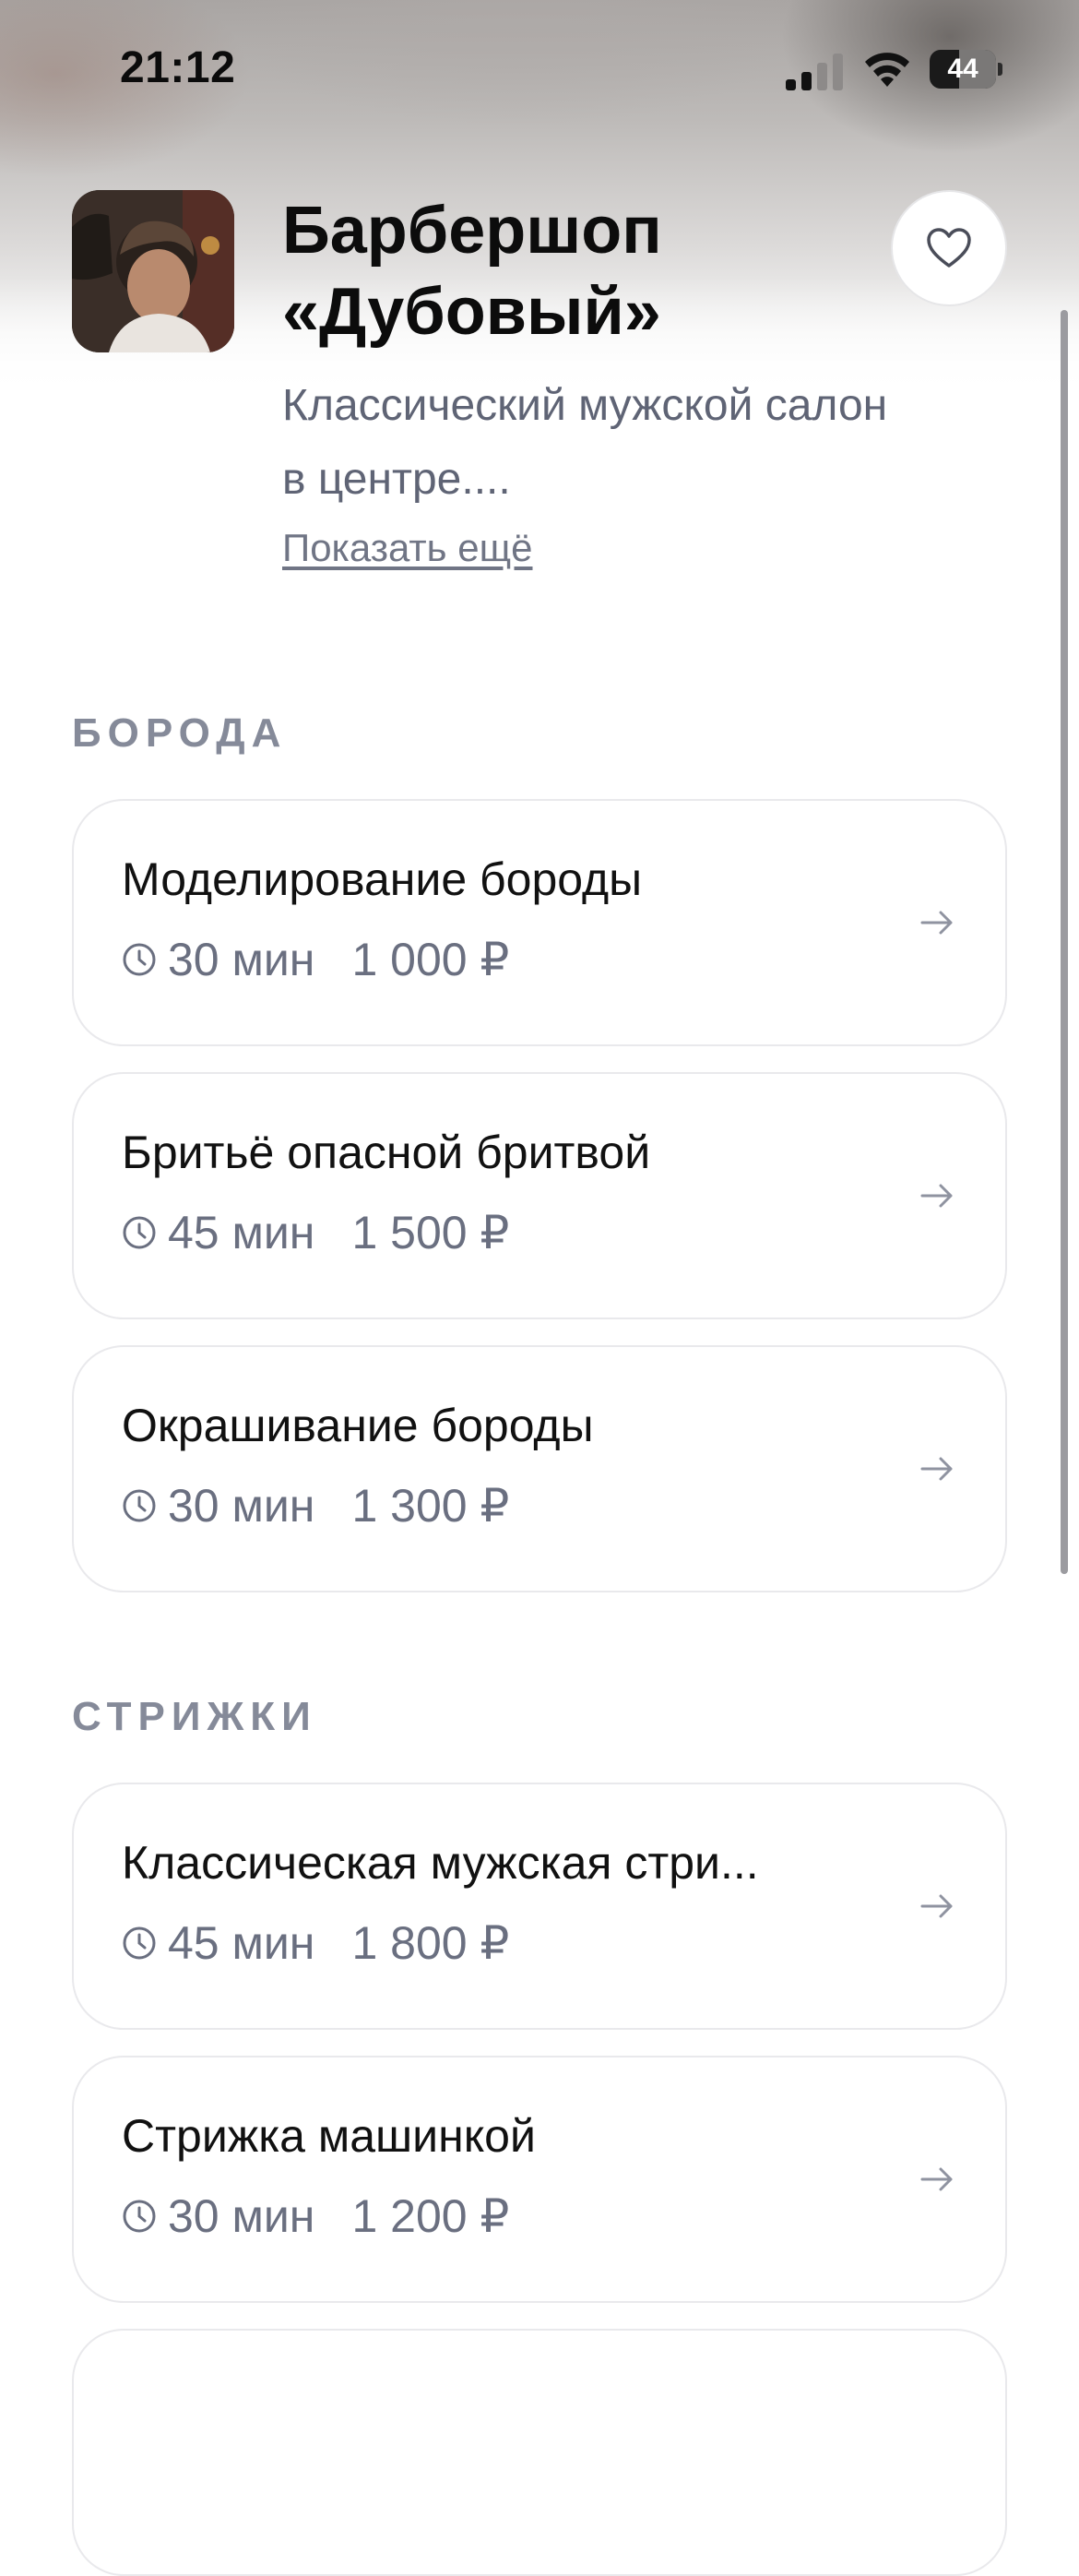 This screenshot has height=2576, width=1079. What do you see at coordinates (194, 1716) in the screenshot?
I see `section-title-haircuts: СТРИЖКИ` at bounding box center [194, 1716].